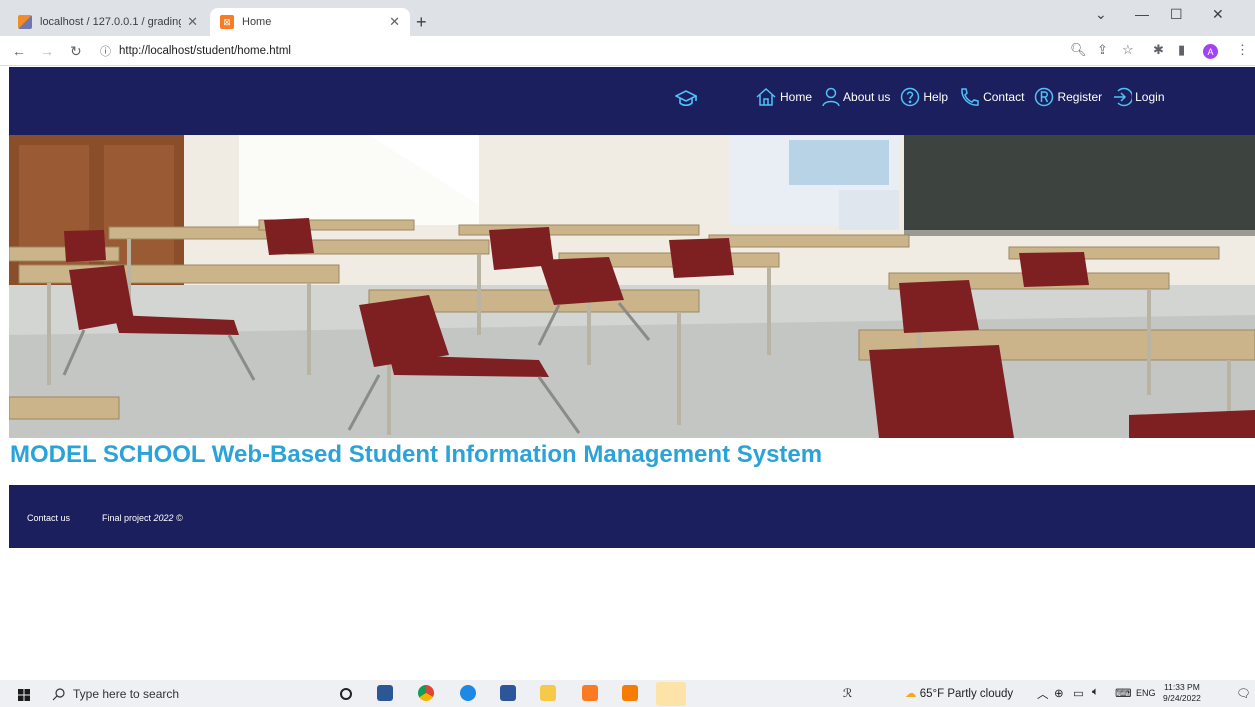 This screenshot has height=707, width=1255. What do you see at coordinates (1059, 693) in the screenshot?
I see `network-icon: ⊕` at bounding box center [1059, 693].